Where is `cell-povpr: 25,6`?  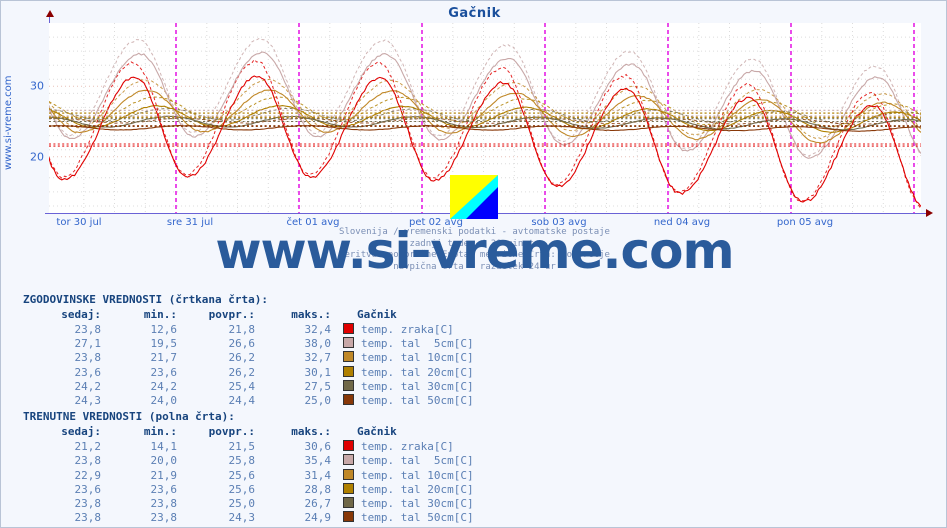 cell-povpr: 25,6 is located at coordinates (242, 475).